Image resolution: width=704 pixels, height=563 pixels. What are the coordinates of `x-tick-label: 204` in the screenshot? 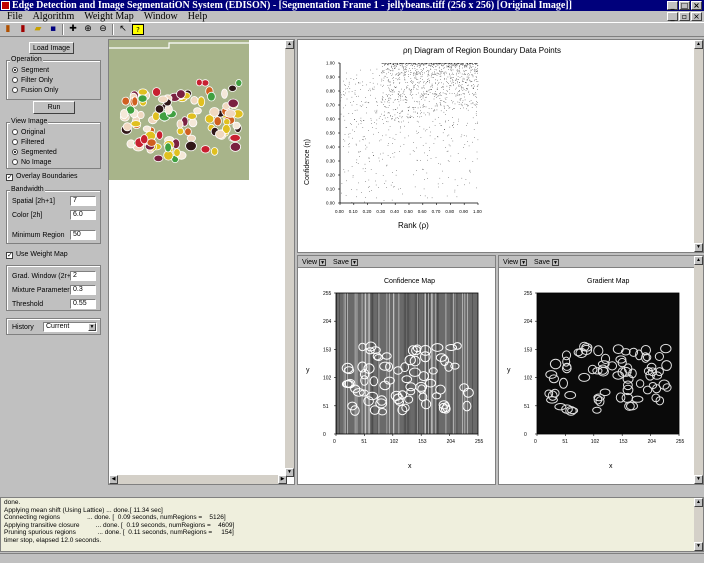 It's located at (451, 442).